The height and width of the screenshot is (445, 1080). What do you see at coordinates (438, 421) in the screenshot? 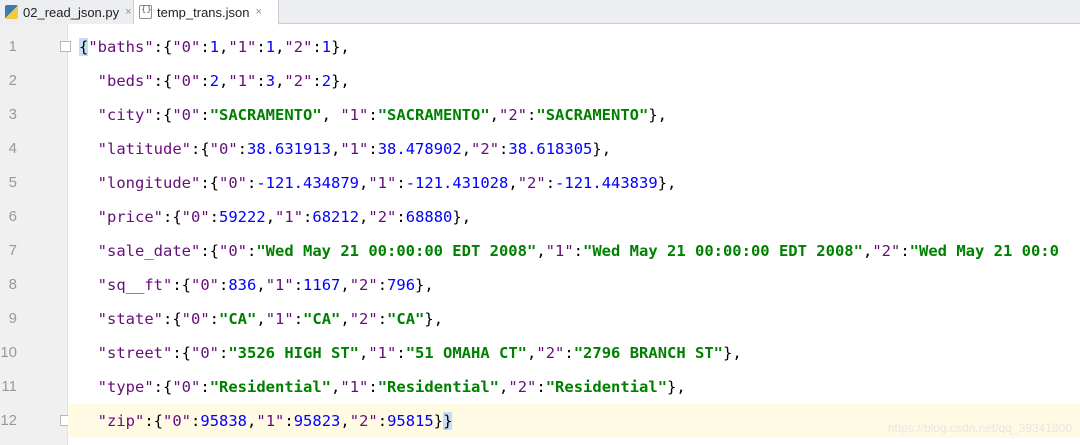
I see `json-punctuation: }` at bounding box center [438, 421].